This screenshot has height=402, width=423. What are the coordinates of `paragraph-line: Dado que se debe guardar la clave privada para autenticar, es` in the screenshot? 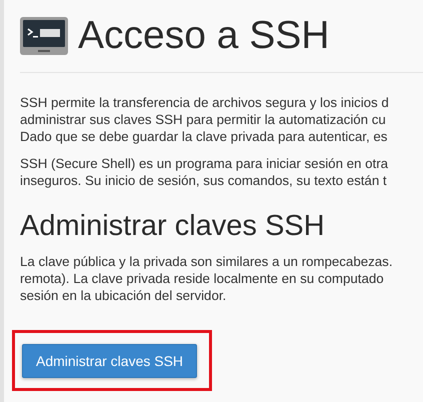 It's located at (204, 136).